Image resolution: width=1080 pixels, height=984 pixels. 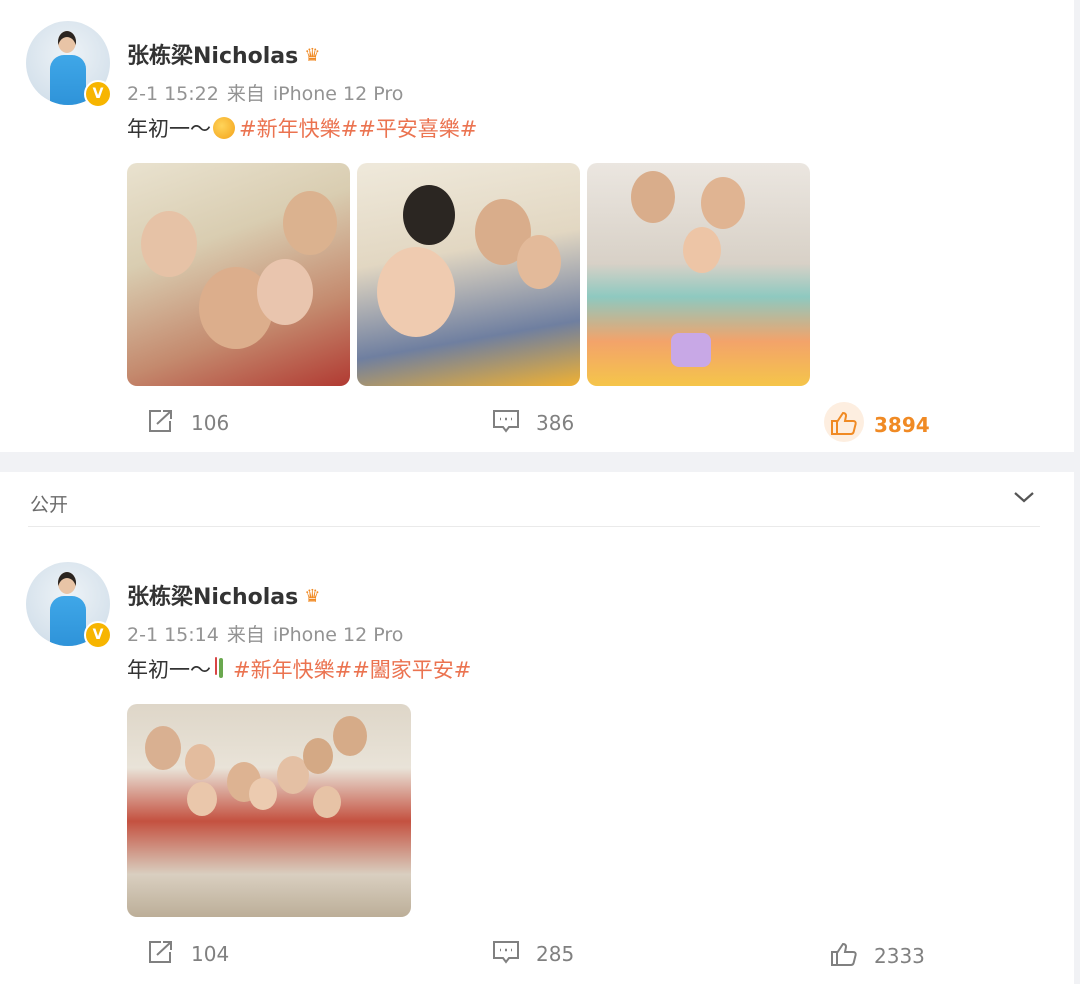 I want to click on hashtag-link: #平安喜樂#, so click(x=417, y=129).